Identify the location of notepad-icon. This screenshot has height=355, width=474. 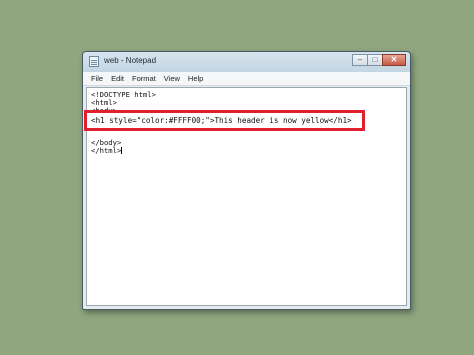
(94, 61).